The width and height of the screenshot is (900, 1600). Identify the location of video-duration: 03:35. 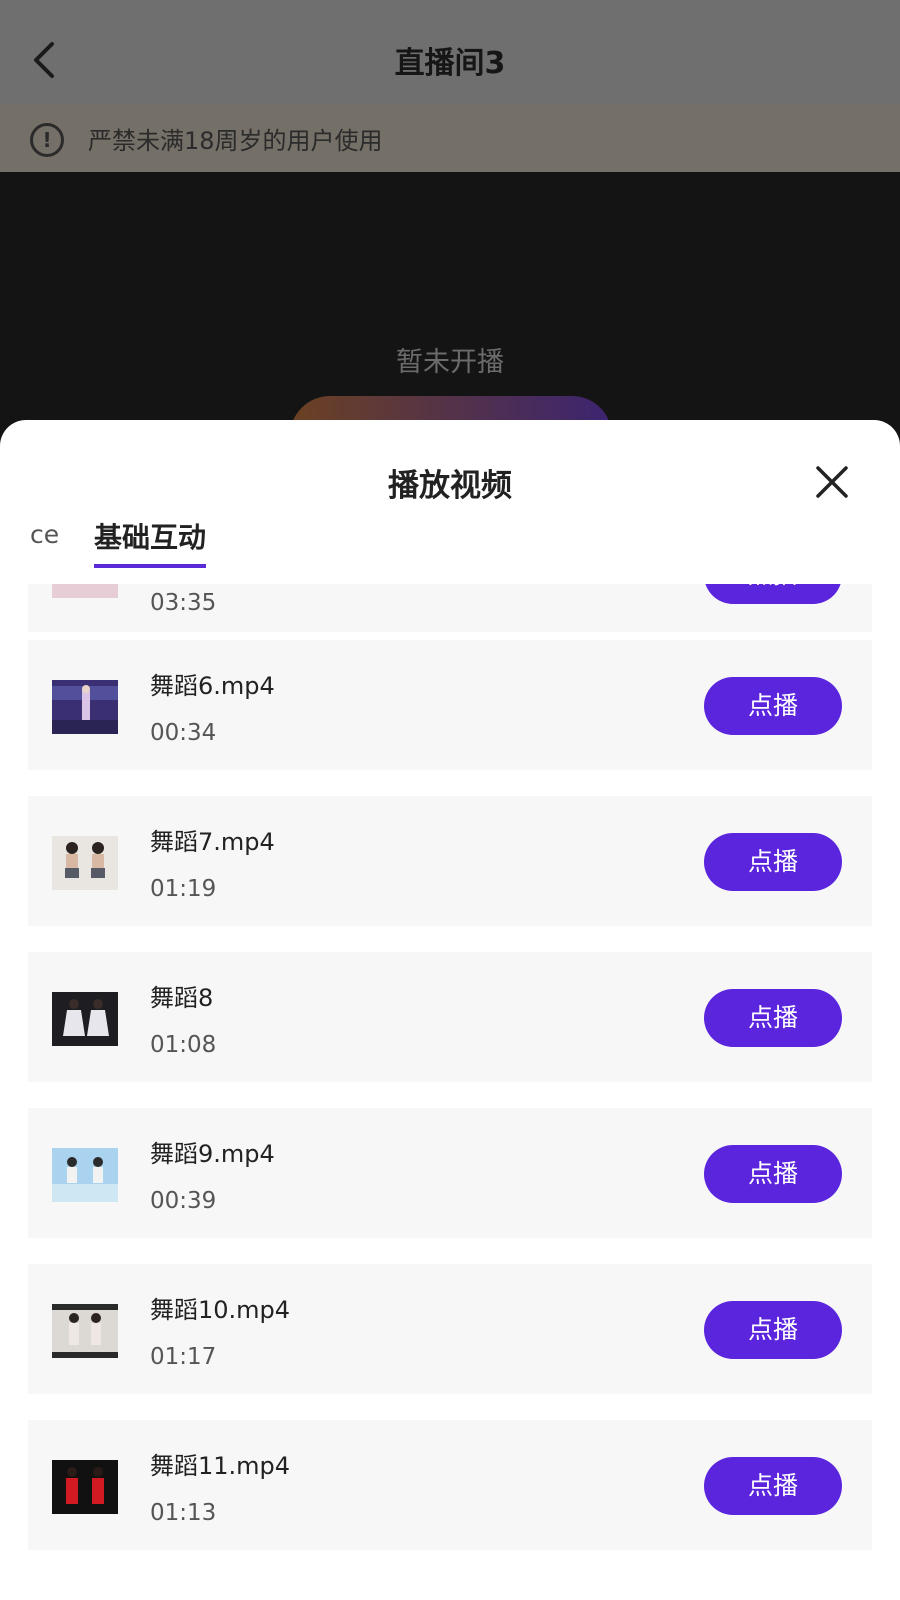
(183, 603).